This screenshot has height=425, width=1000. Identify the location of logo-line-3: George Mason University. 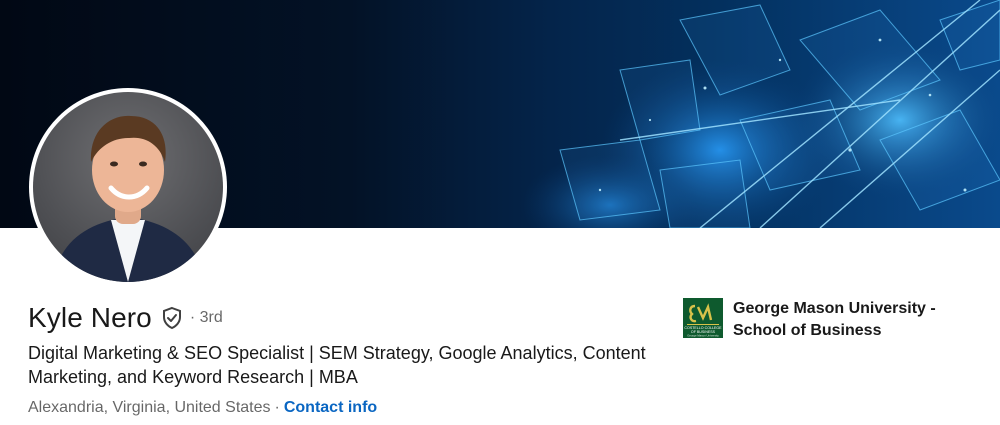
(703, 336).